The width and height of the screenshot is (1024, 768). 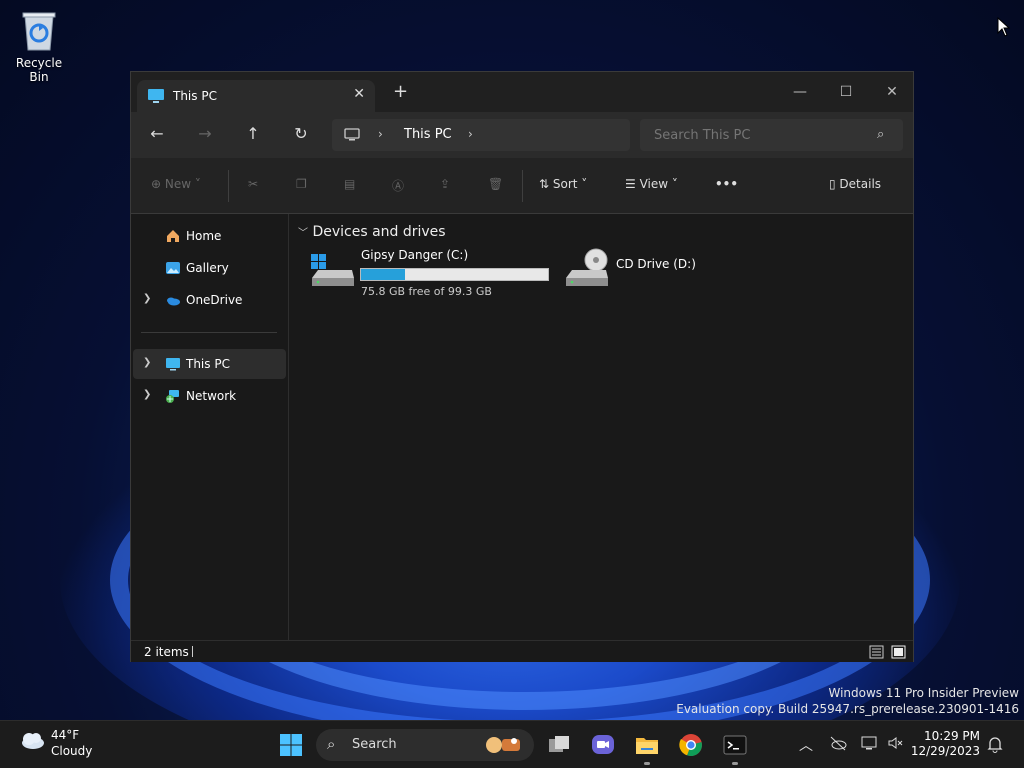 I want to click on drive-item-d: CD Drive (D:), so click(x=639, y=273).